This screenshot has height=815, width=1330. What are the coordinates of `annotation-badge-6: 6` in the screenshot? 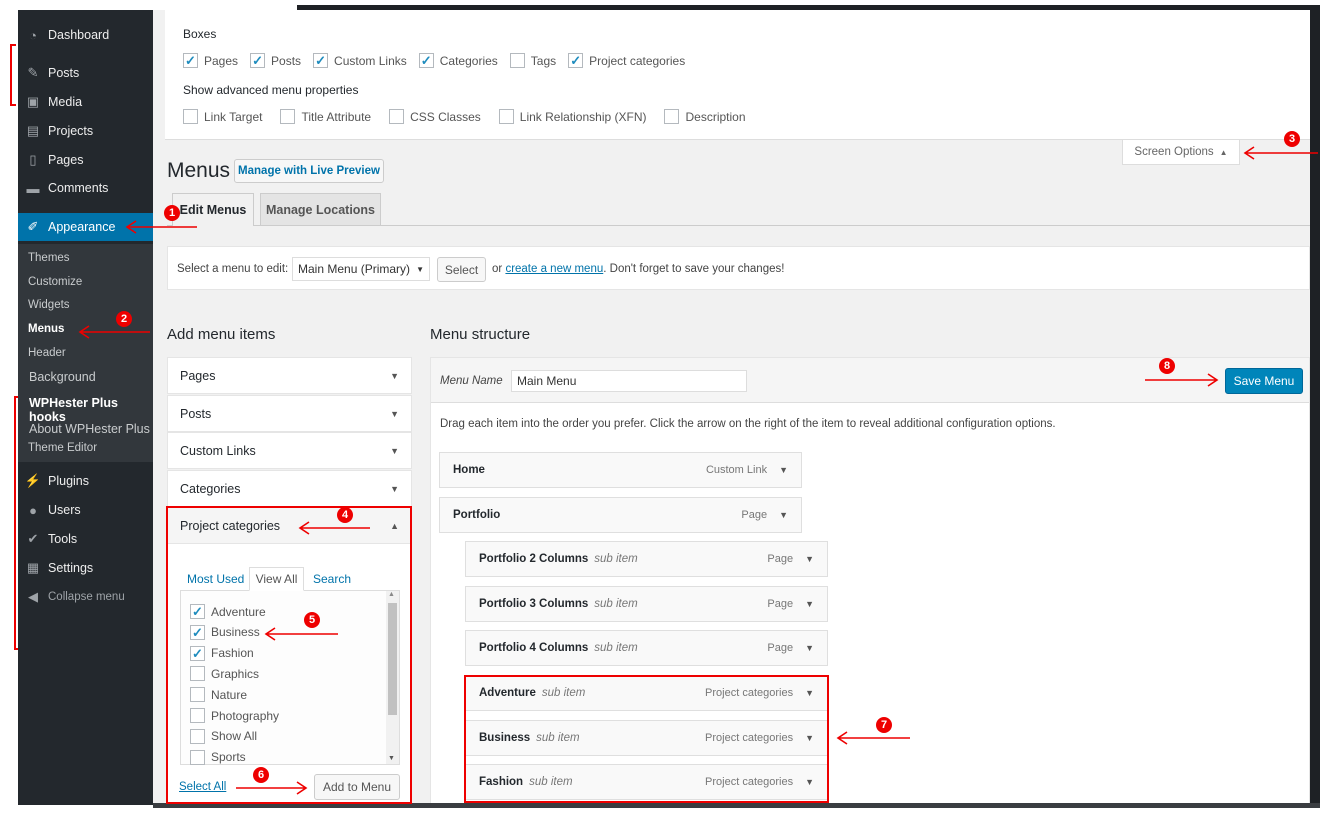 It's located at (261, 775).